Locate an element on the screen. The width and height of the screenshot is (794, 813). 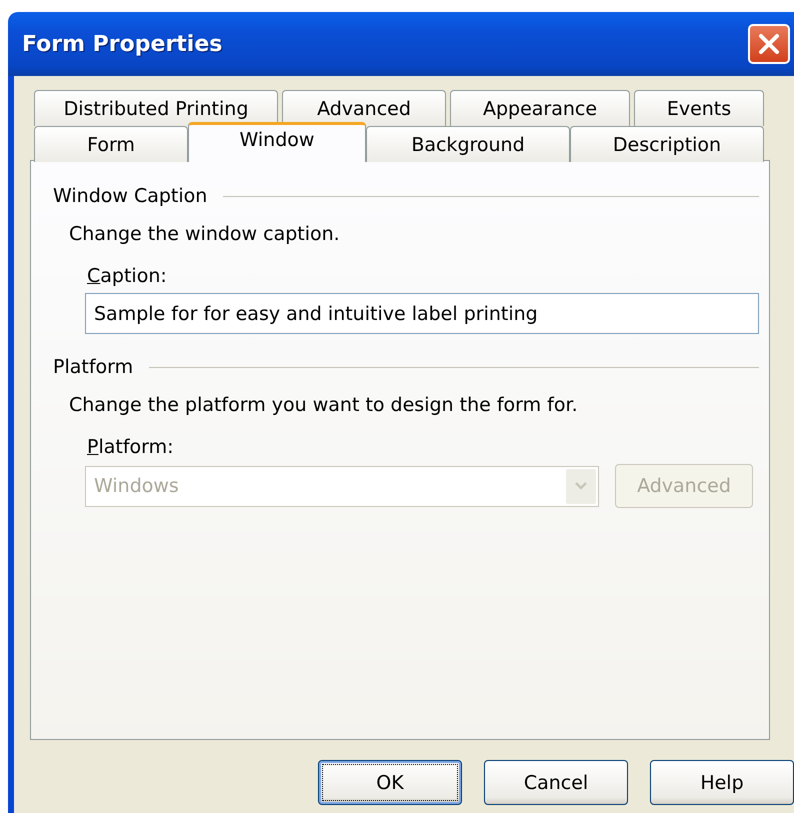
close-button is located at coordinates (769, 44).